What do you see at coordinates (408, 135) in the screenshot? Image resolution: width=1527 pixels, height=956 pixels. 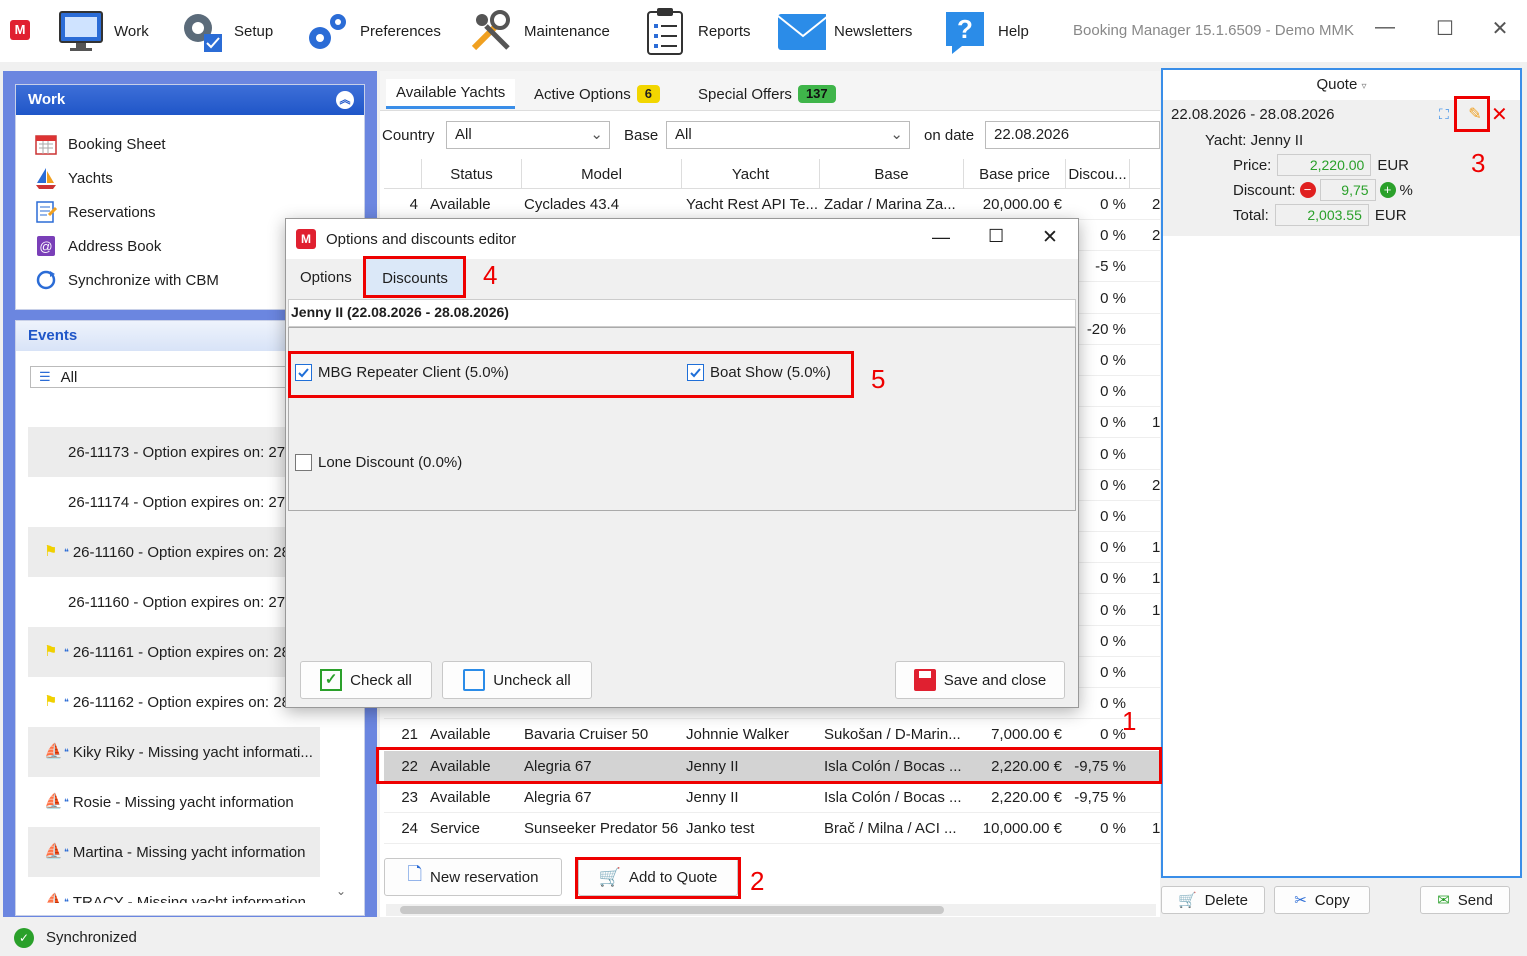 I see `country-label: Country` at bounding box center [408, 135].